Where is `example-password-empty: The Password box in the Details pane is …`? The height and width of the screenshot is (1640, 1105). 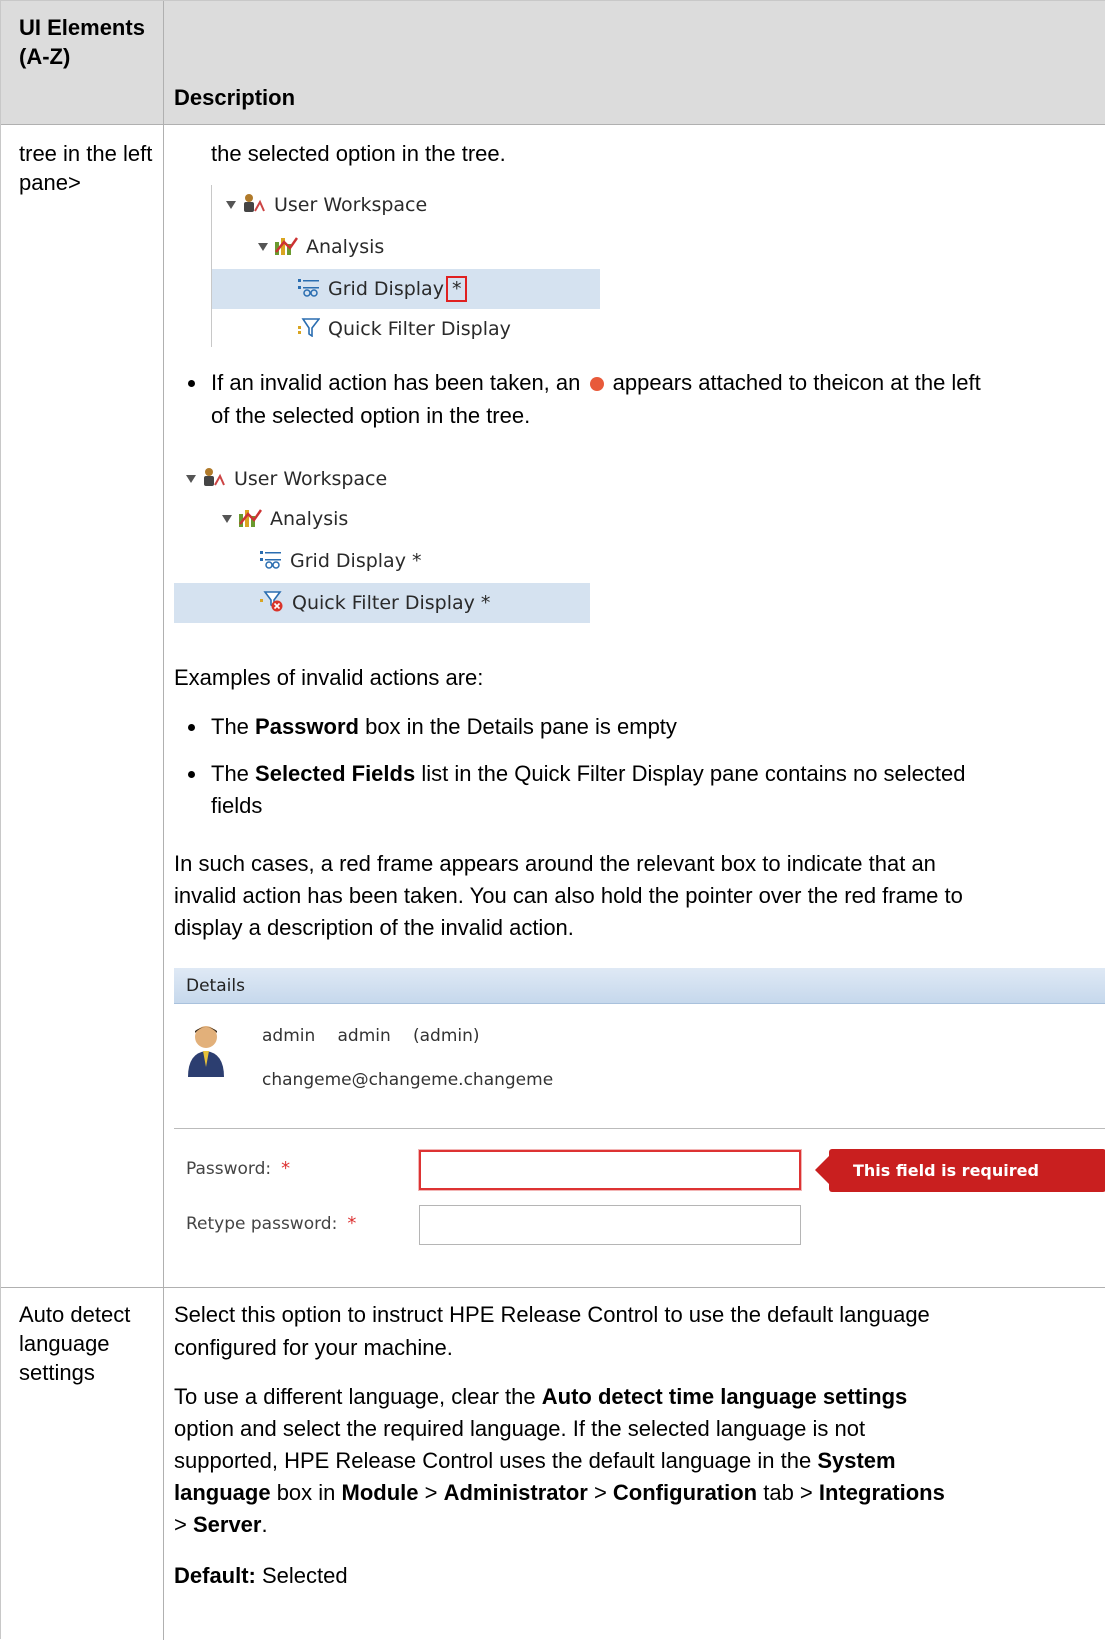 example-password-empty: The Password box in the Details pane is … is located at coordinates (444, 726).